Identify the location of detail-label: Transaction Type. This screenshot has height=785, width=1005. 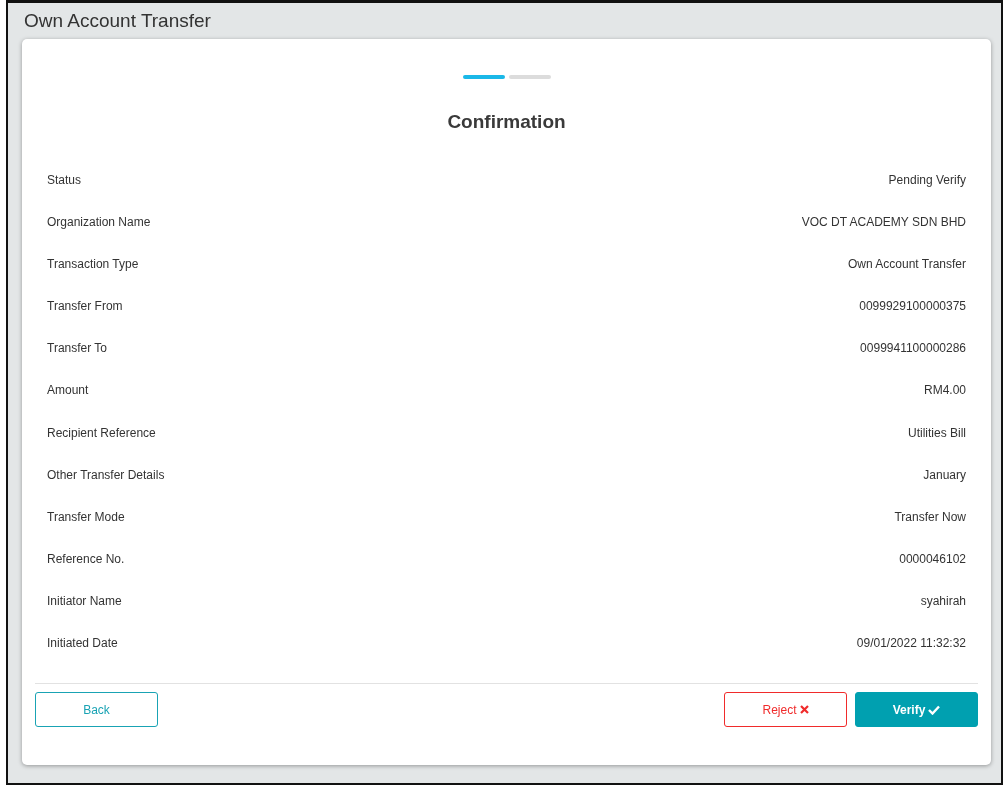
(93, 265).